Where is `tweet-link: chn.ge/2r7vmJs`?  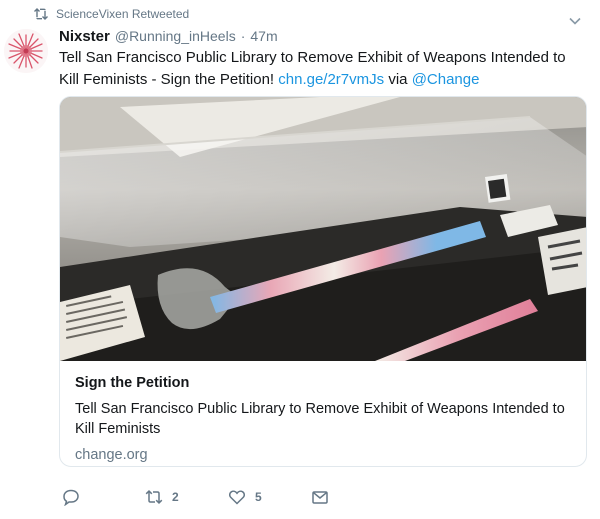
tweet-link: chn.ge/2r7vmJs is located at coordinates (331, 79).